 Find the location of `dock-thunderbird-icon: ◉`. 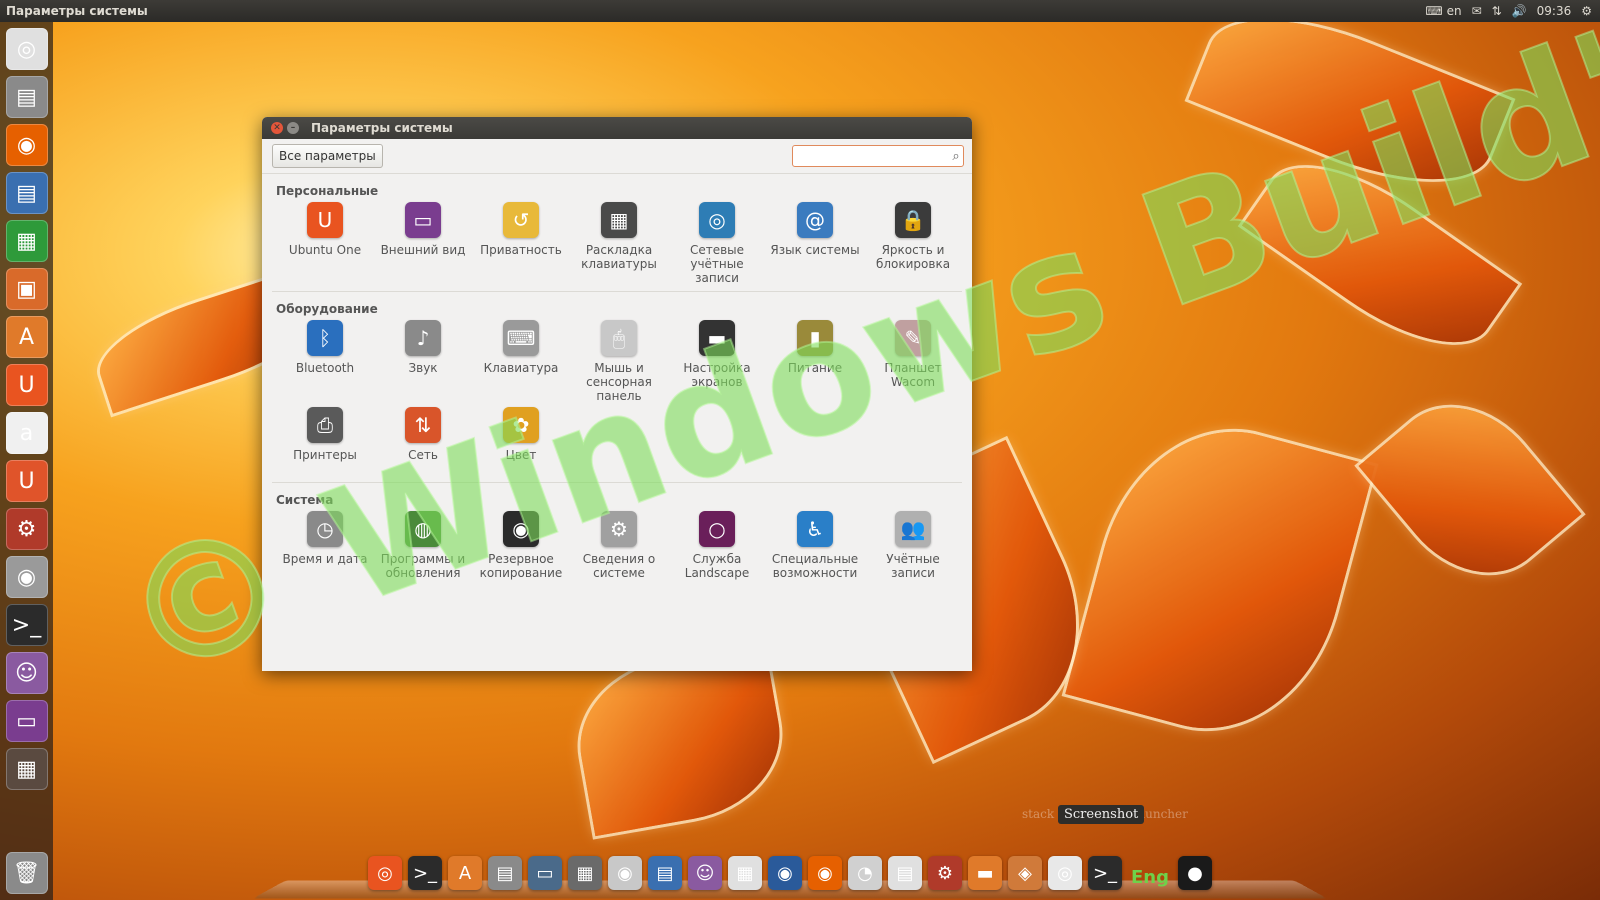

dock-thunderbird-icon: ◉ is located at coordinates (785, 873).